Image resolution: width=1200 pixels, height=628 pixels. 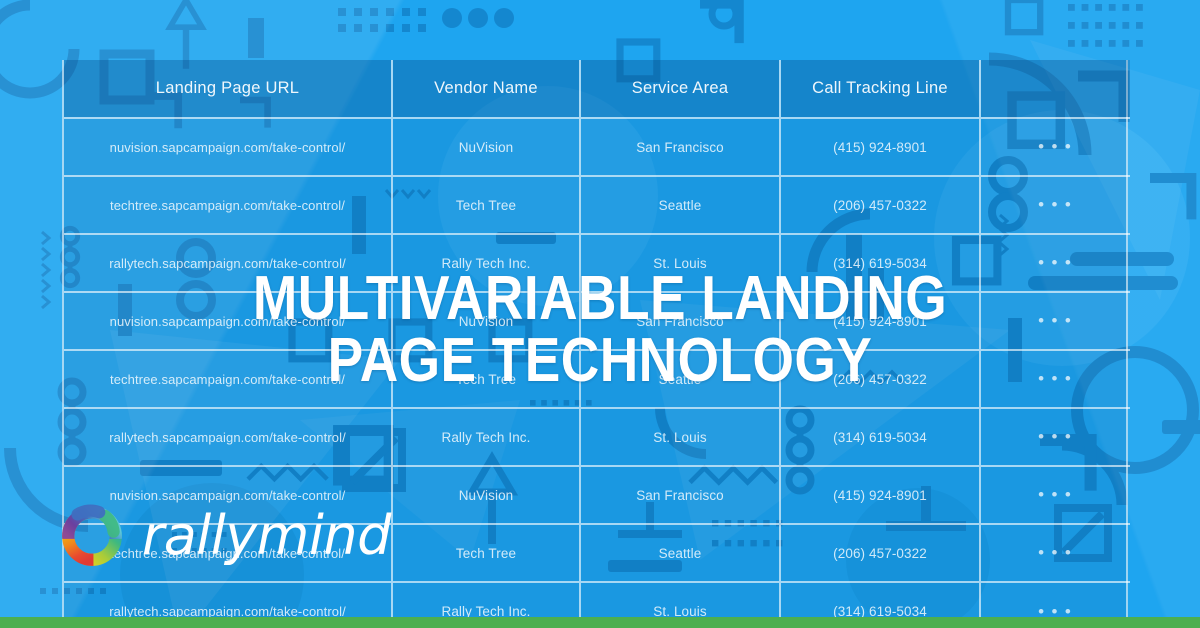 I want to click on rallymind-ring-logo-icon, so click(x=92, y=535).